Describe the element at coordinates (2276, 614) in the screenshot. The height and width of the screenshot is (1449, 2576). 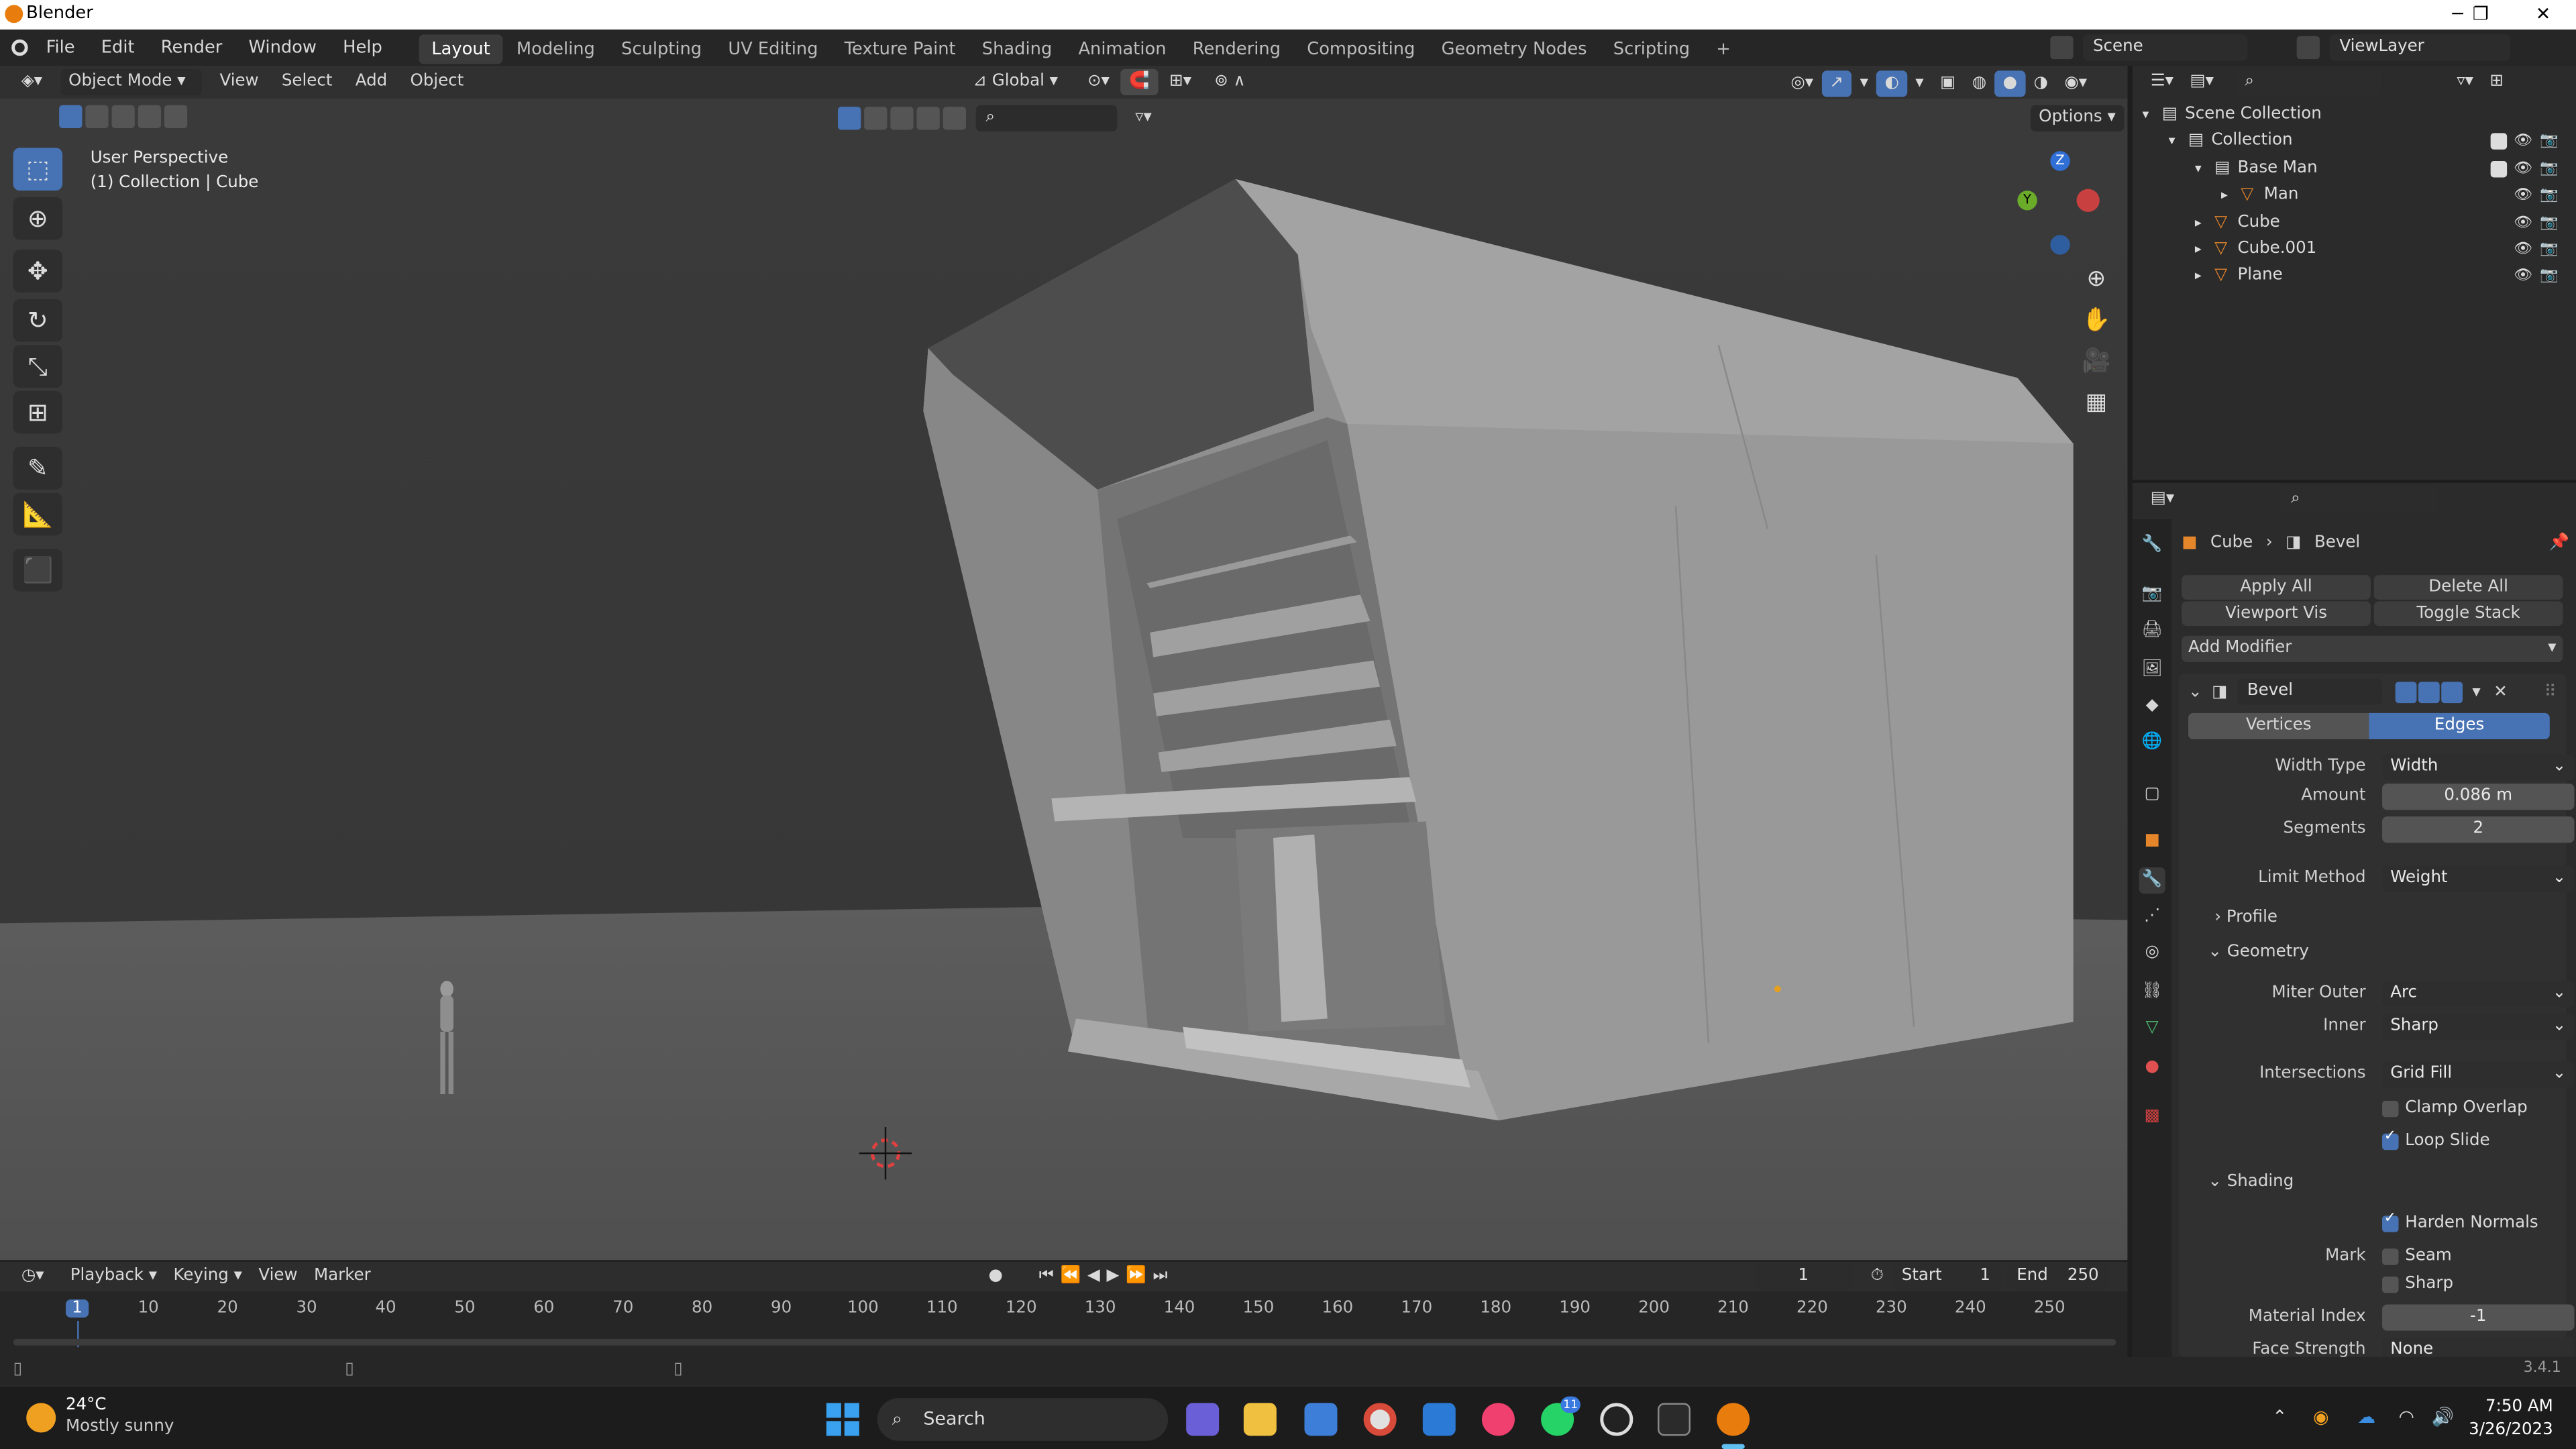
I see `viewport-vis-button: Viewport Vis` at that location.